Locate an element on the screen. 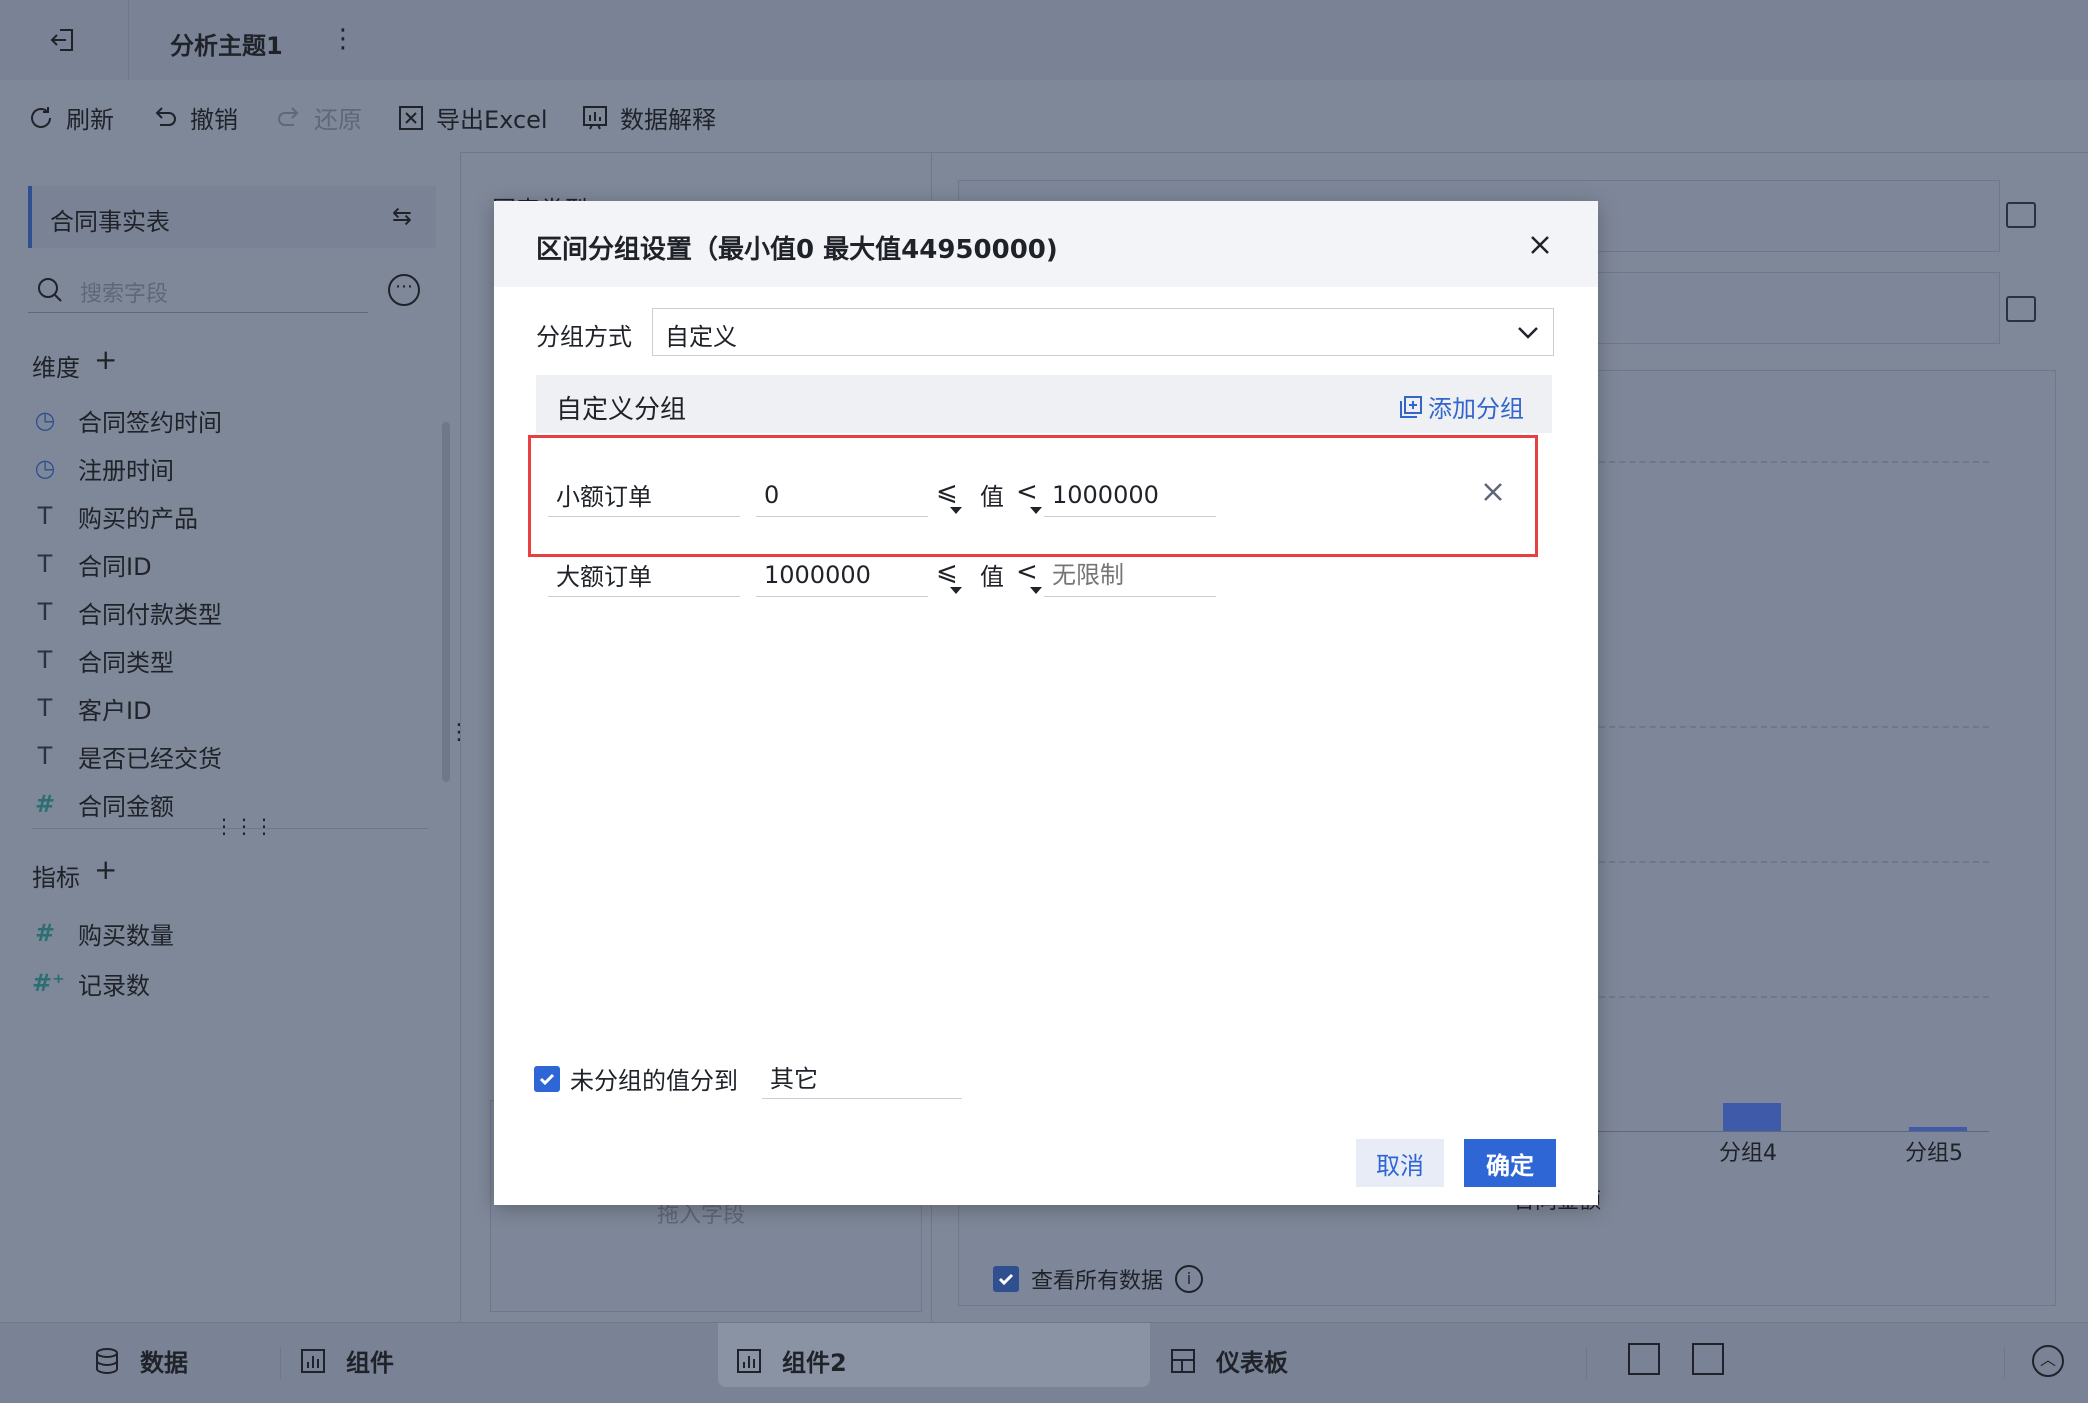 This screenshot has width=2088, height=1403. search-field: 搜索字段 is located at coordinates (198, 290).